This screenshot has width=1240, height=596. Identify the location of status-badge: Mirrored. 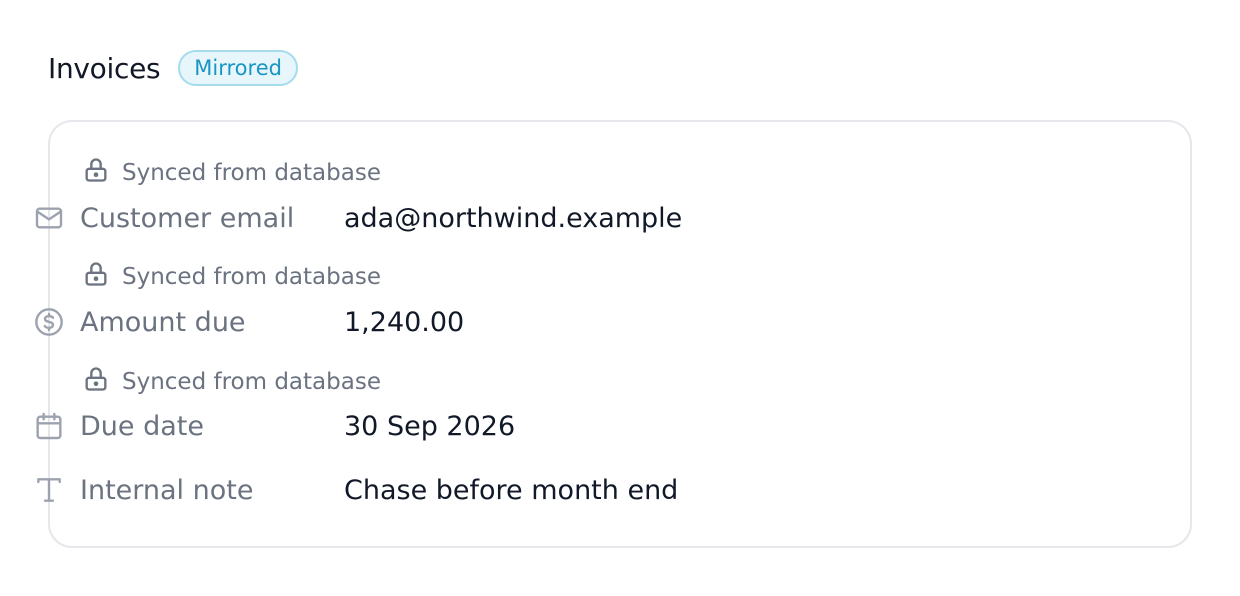
(238, 68).